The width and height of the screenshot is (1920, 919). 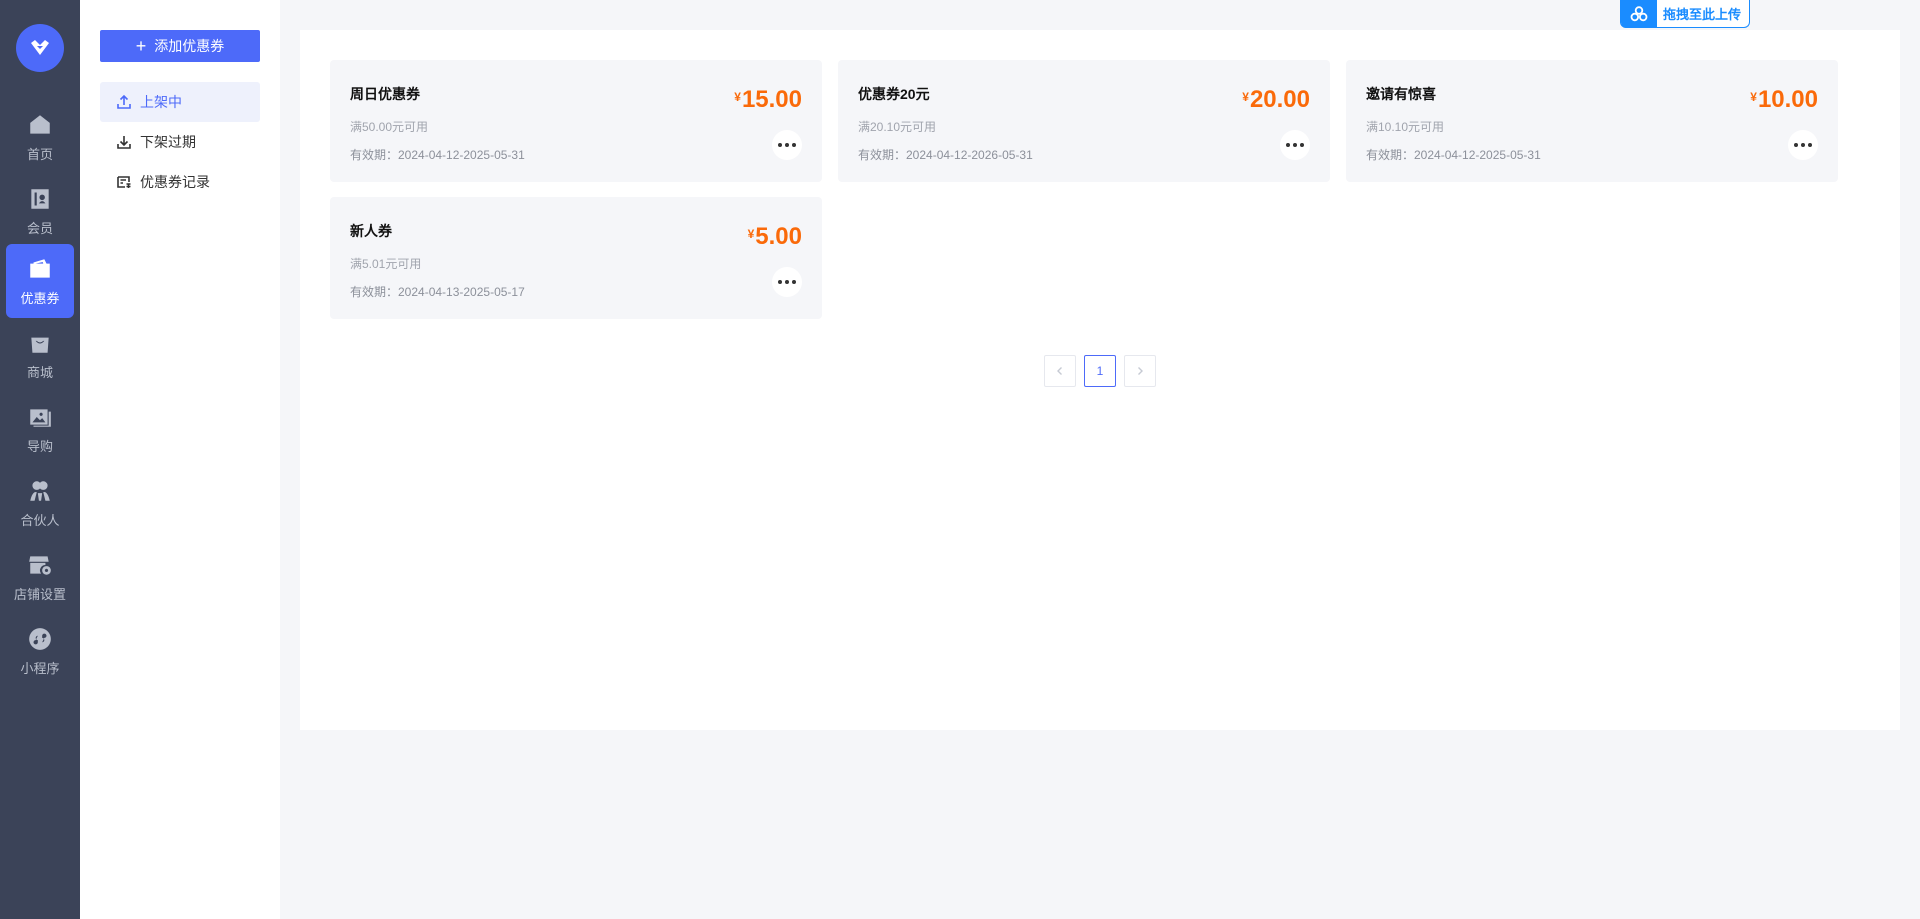 I want to click on rail-item-partner: 合伙人, so click(x=40, y=503).